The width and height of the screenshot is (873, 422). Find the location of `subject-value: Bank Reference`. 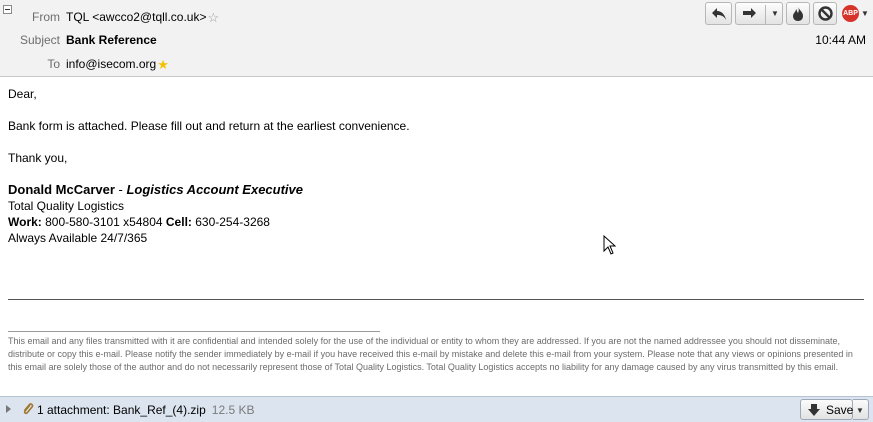

subject-value: Bank Reference is located at coordinates (111, 40).